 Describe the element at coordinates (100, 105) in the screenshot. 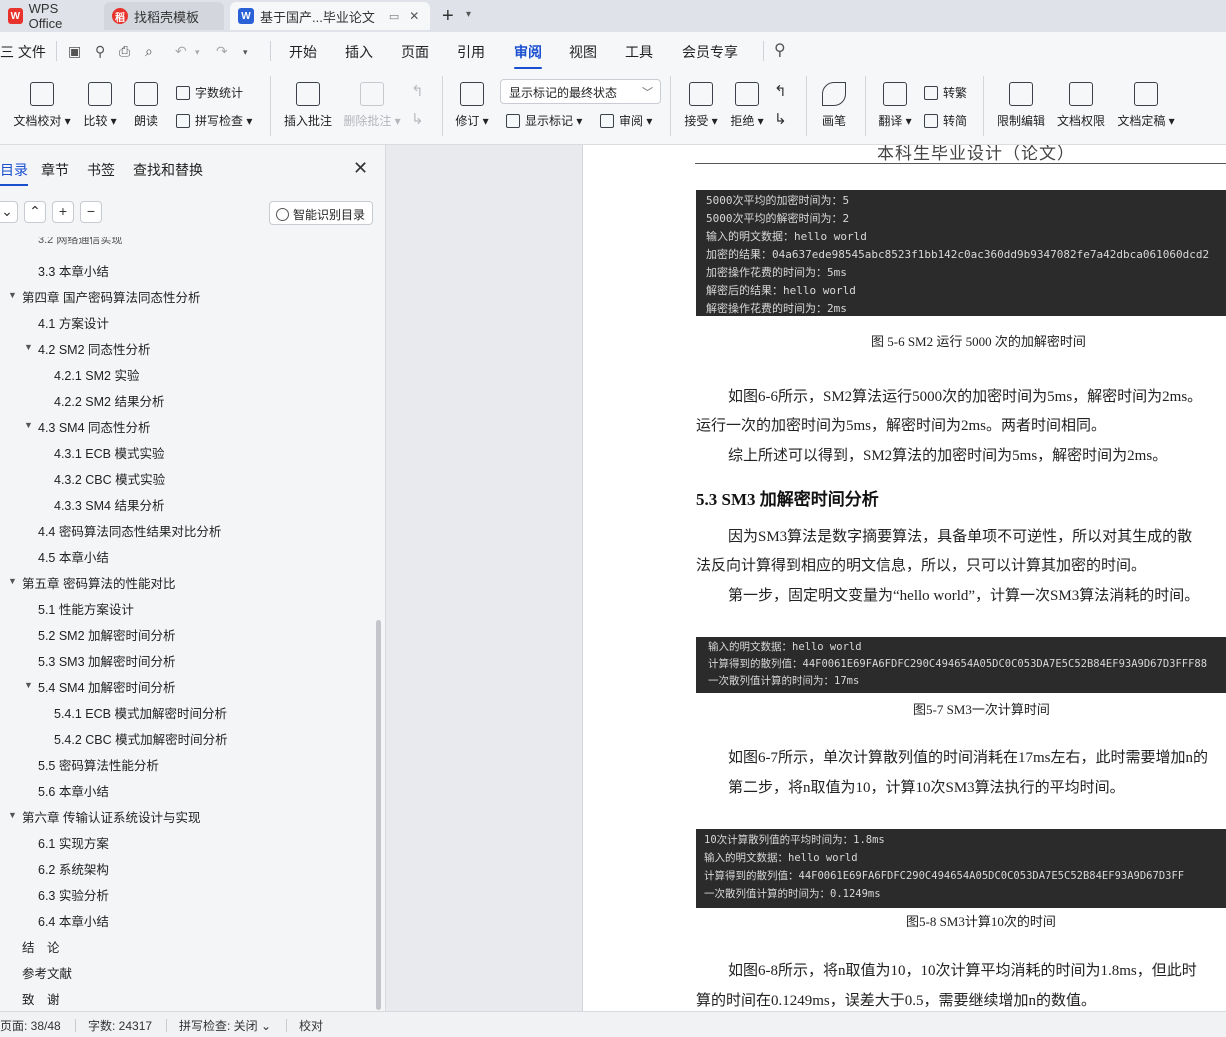

I see `compare-button: 比较 ▾` at that location.